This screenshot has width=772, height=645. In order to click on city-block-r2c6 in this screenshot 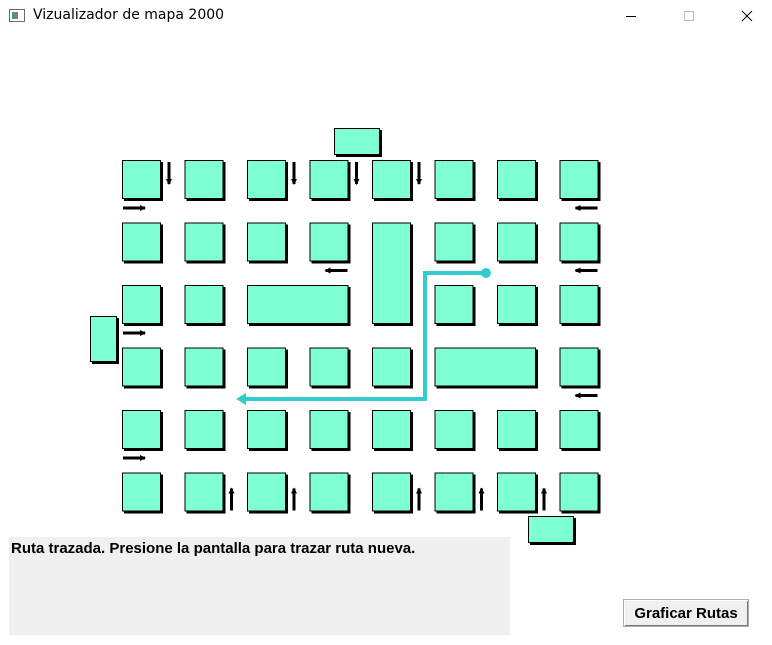, I will do `click(516, 304)`.